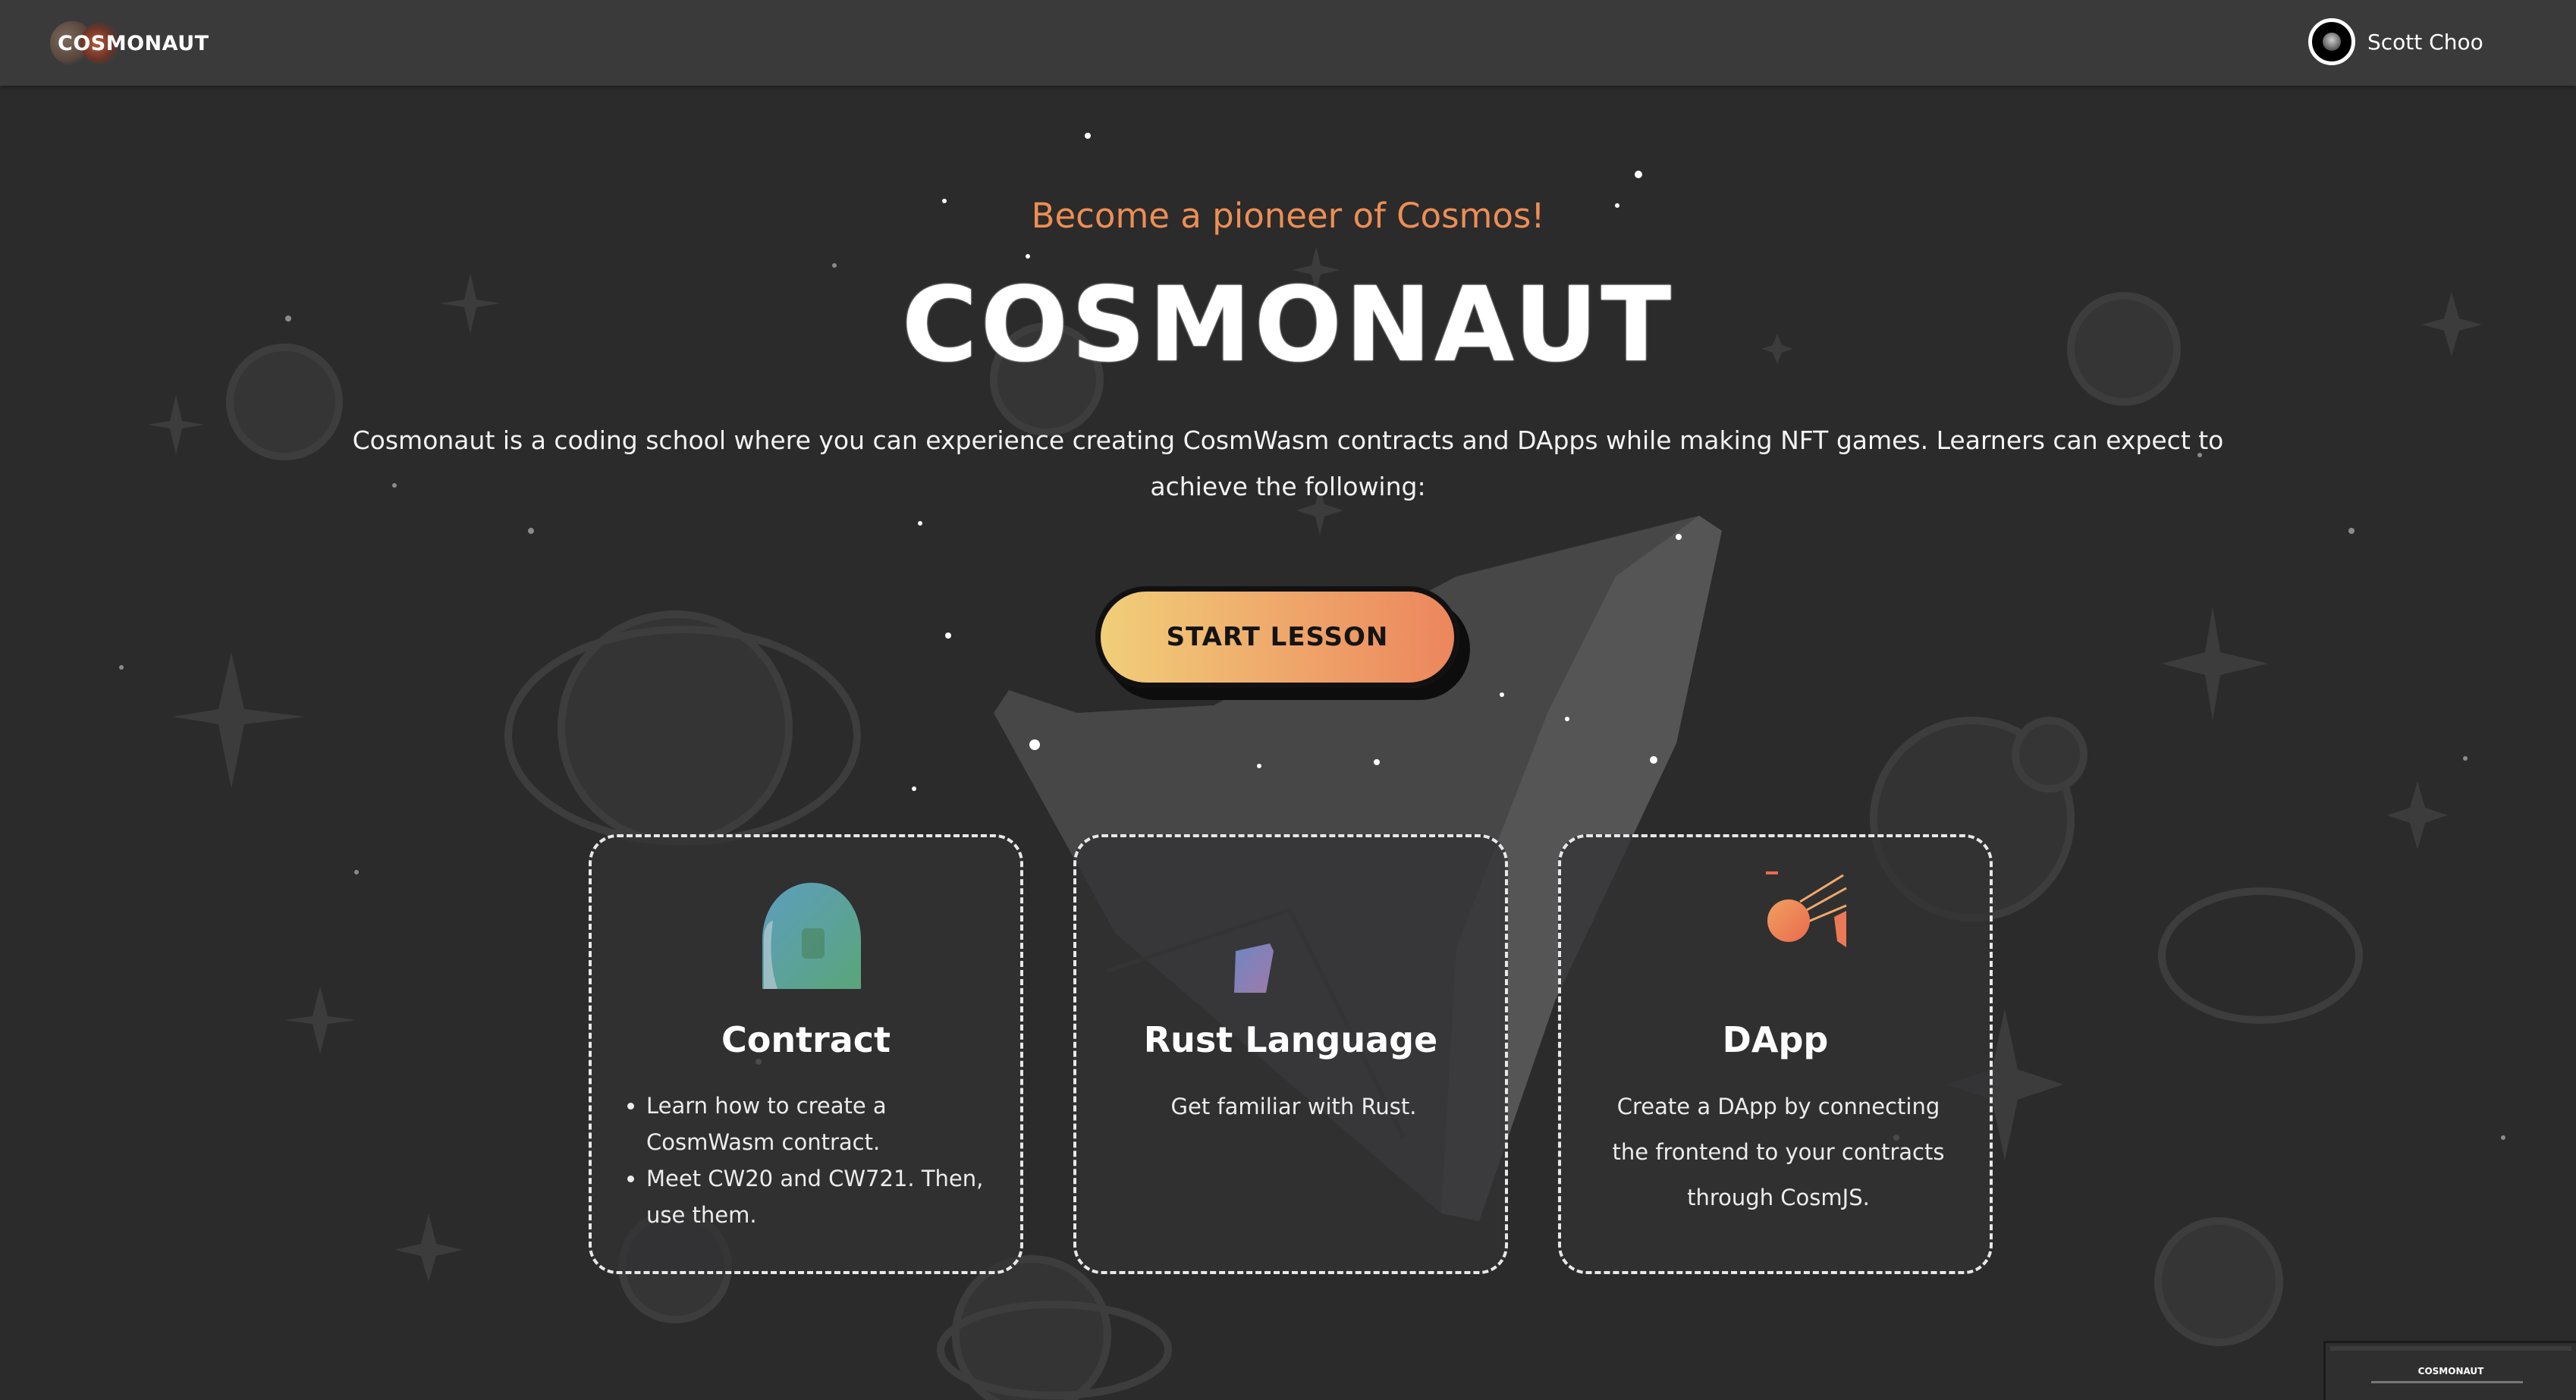  I want to click on preview-text-line, so click(2447, 1382).